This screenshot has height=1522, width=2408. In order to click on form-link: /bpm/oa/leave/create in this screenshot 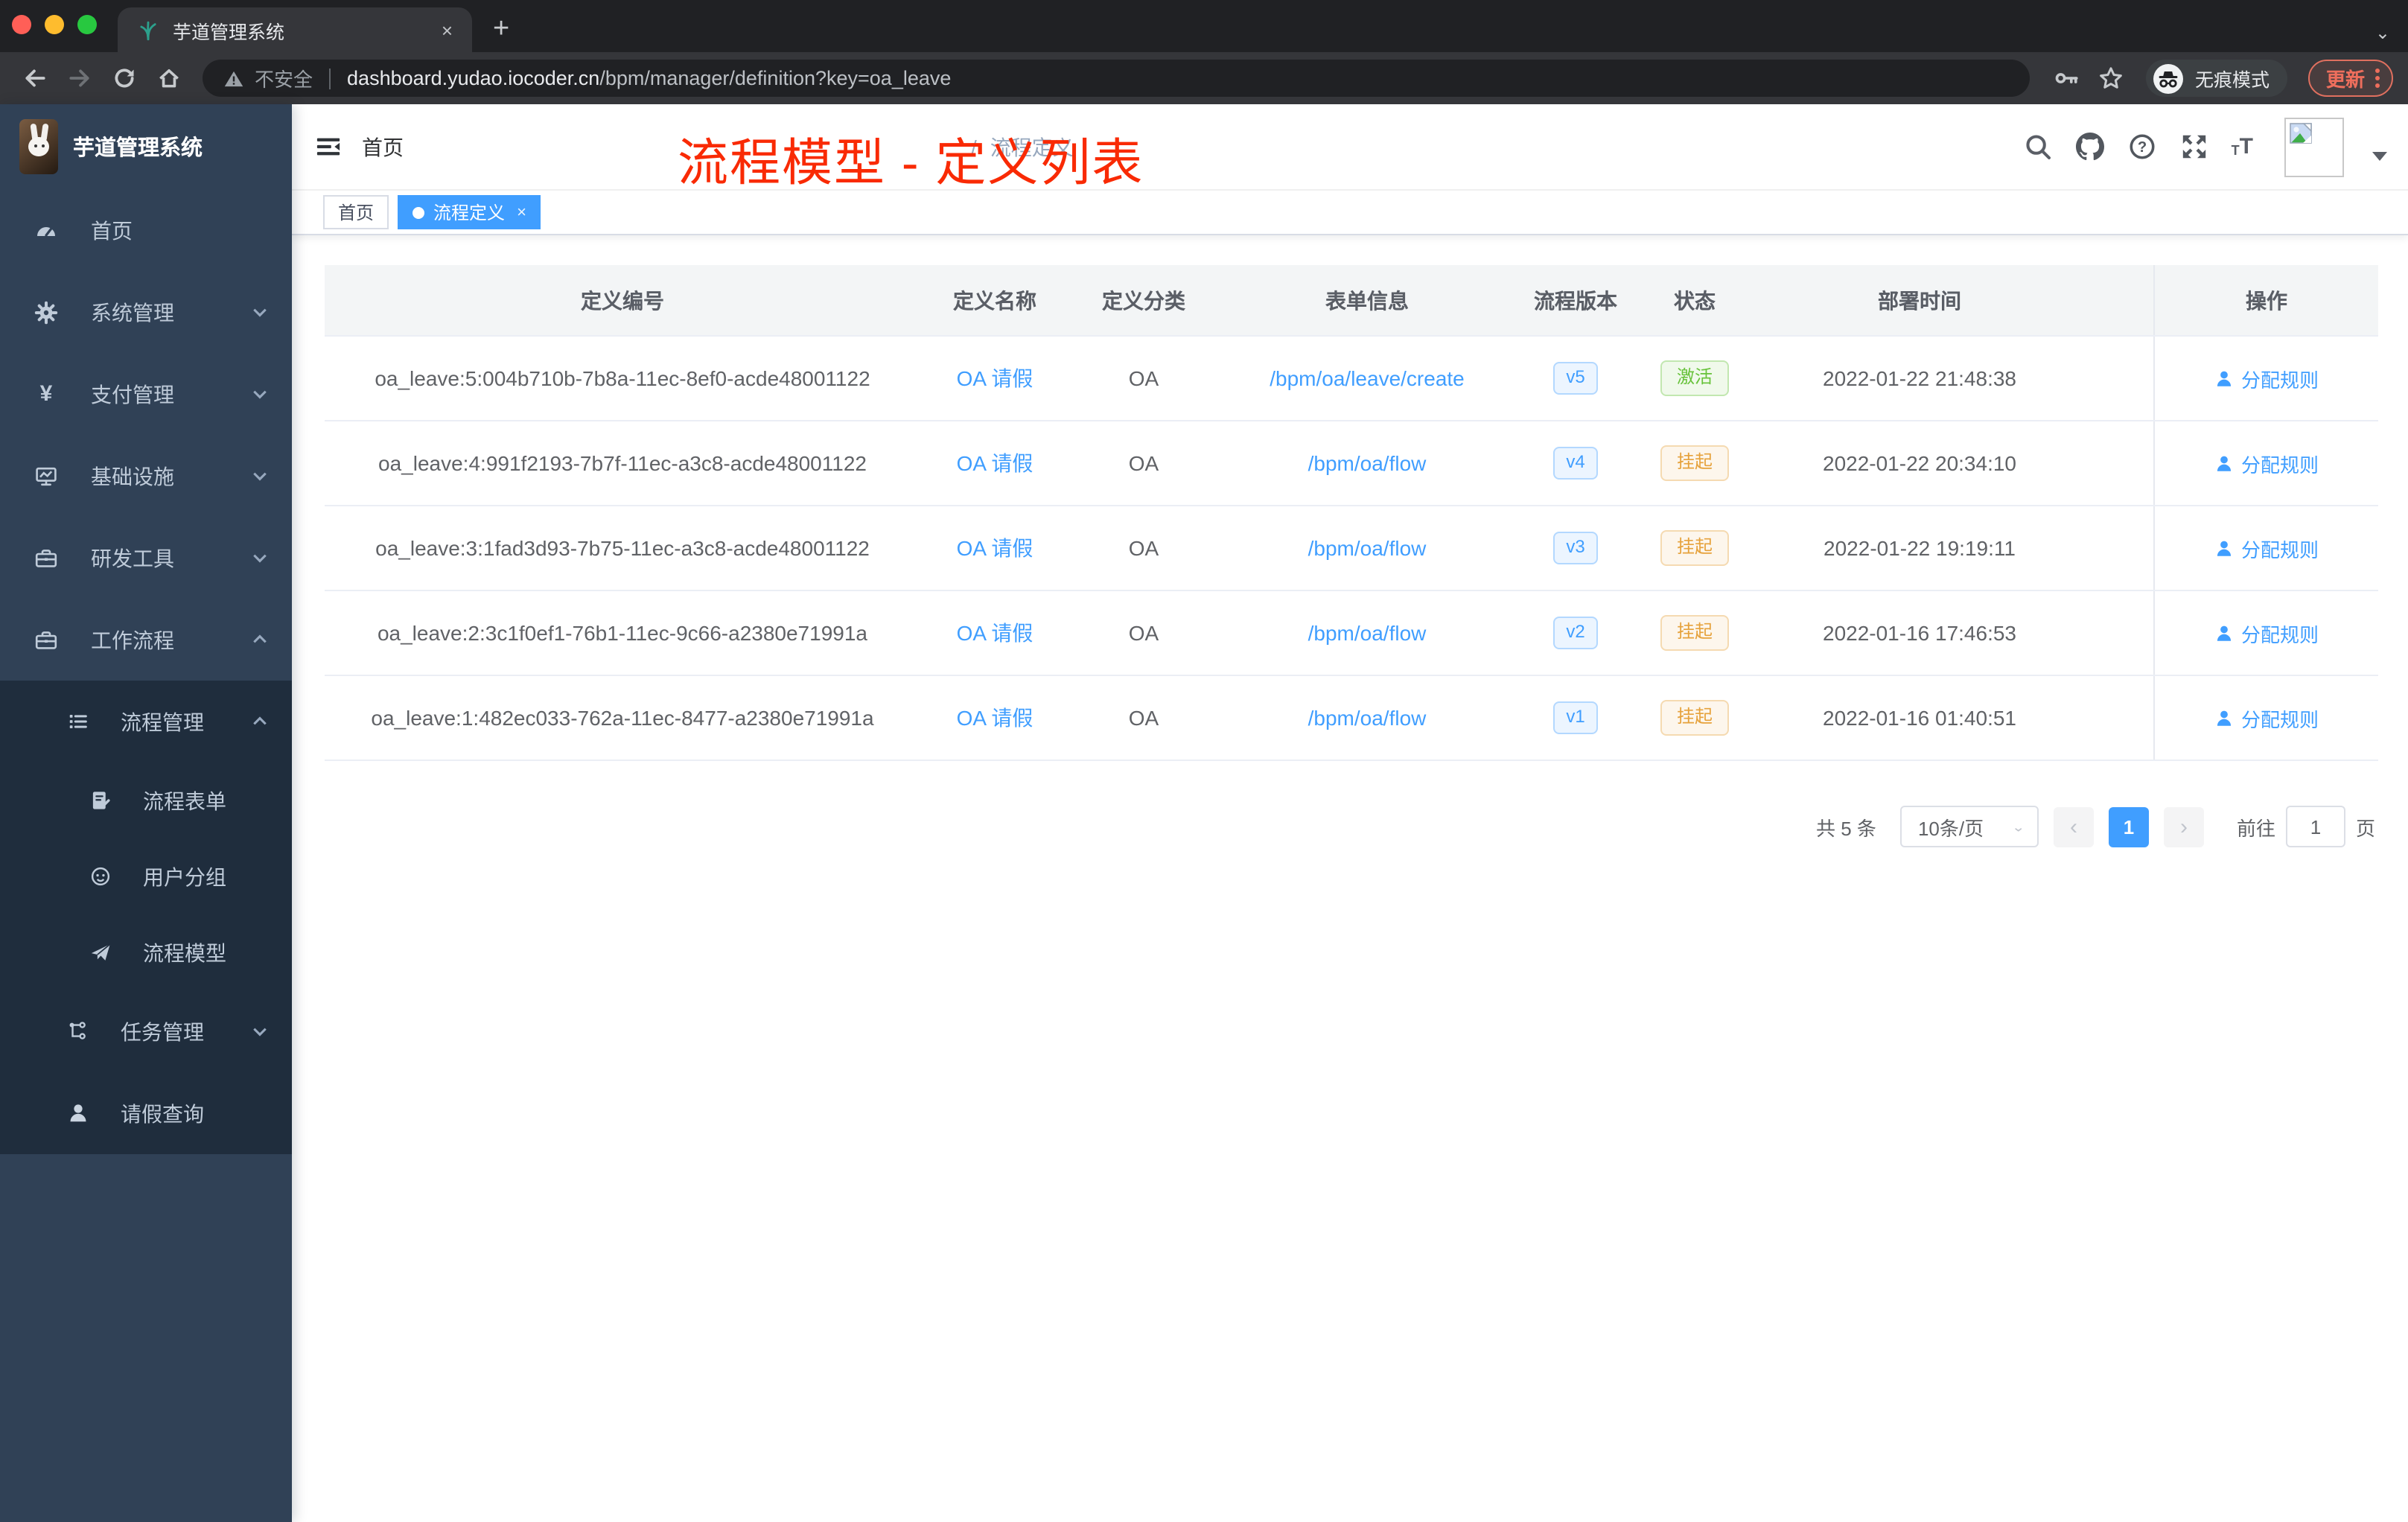, I will do `click(1367, 378)`.